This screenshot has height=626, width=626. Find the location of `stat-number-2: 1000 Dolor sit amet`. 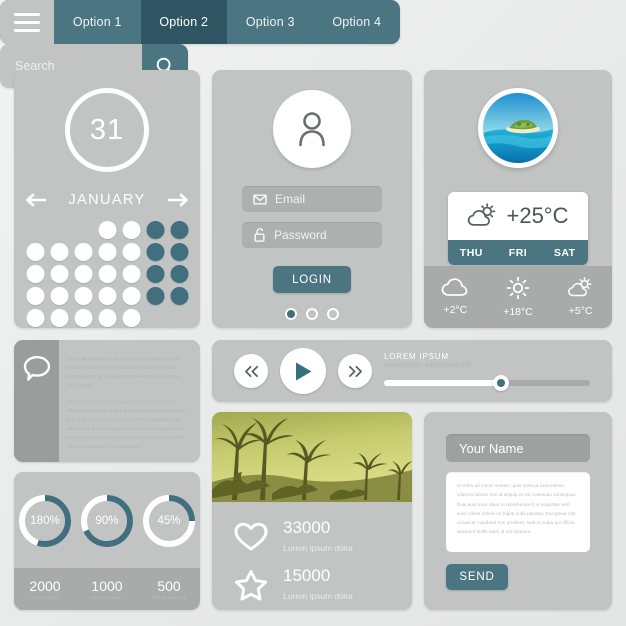

stat-number-2: 1000 Dolor sit amet is located at coordinates (107, 589).